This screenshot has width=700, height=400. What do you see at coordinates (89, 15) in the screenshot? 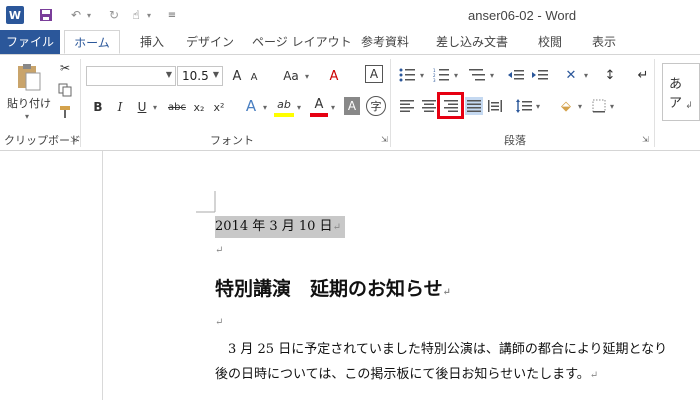
I see `undo-dropdown-icon: ▾` at bounding box center [89, 15].